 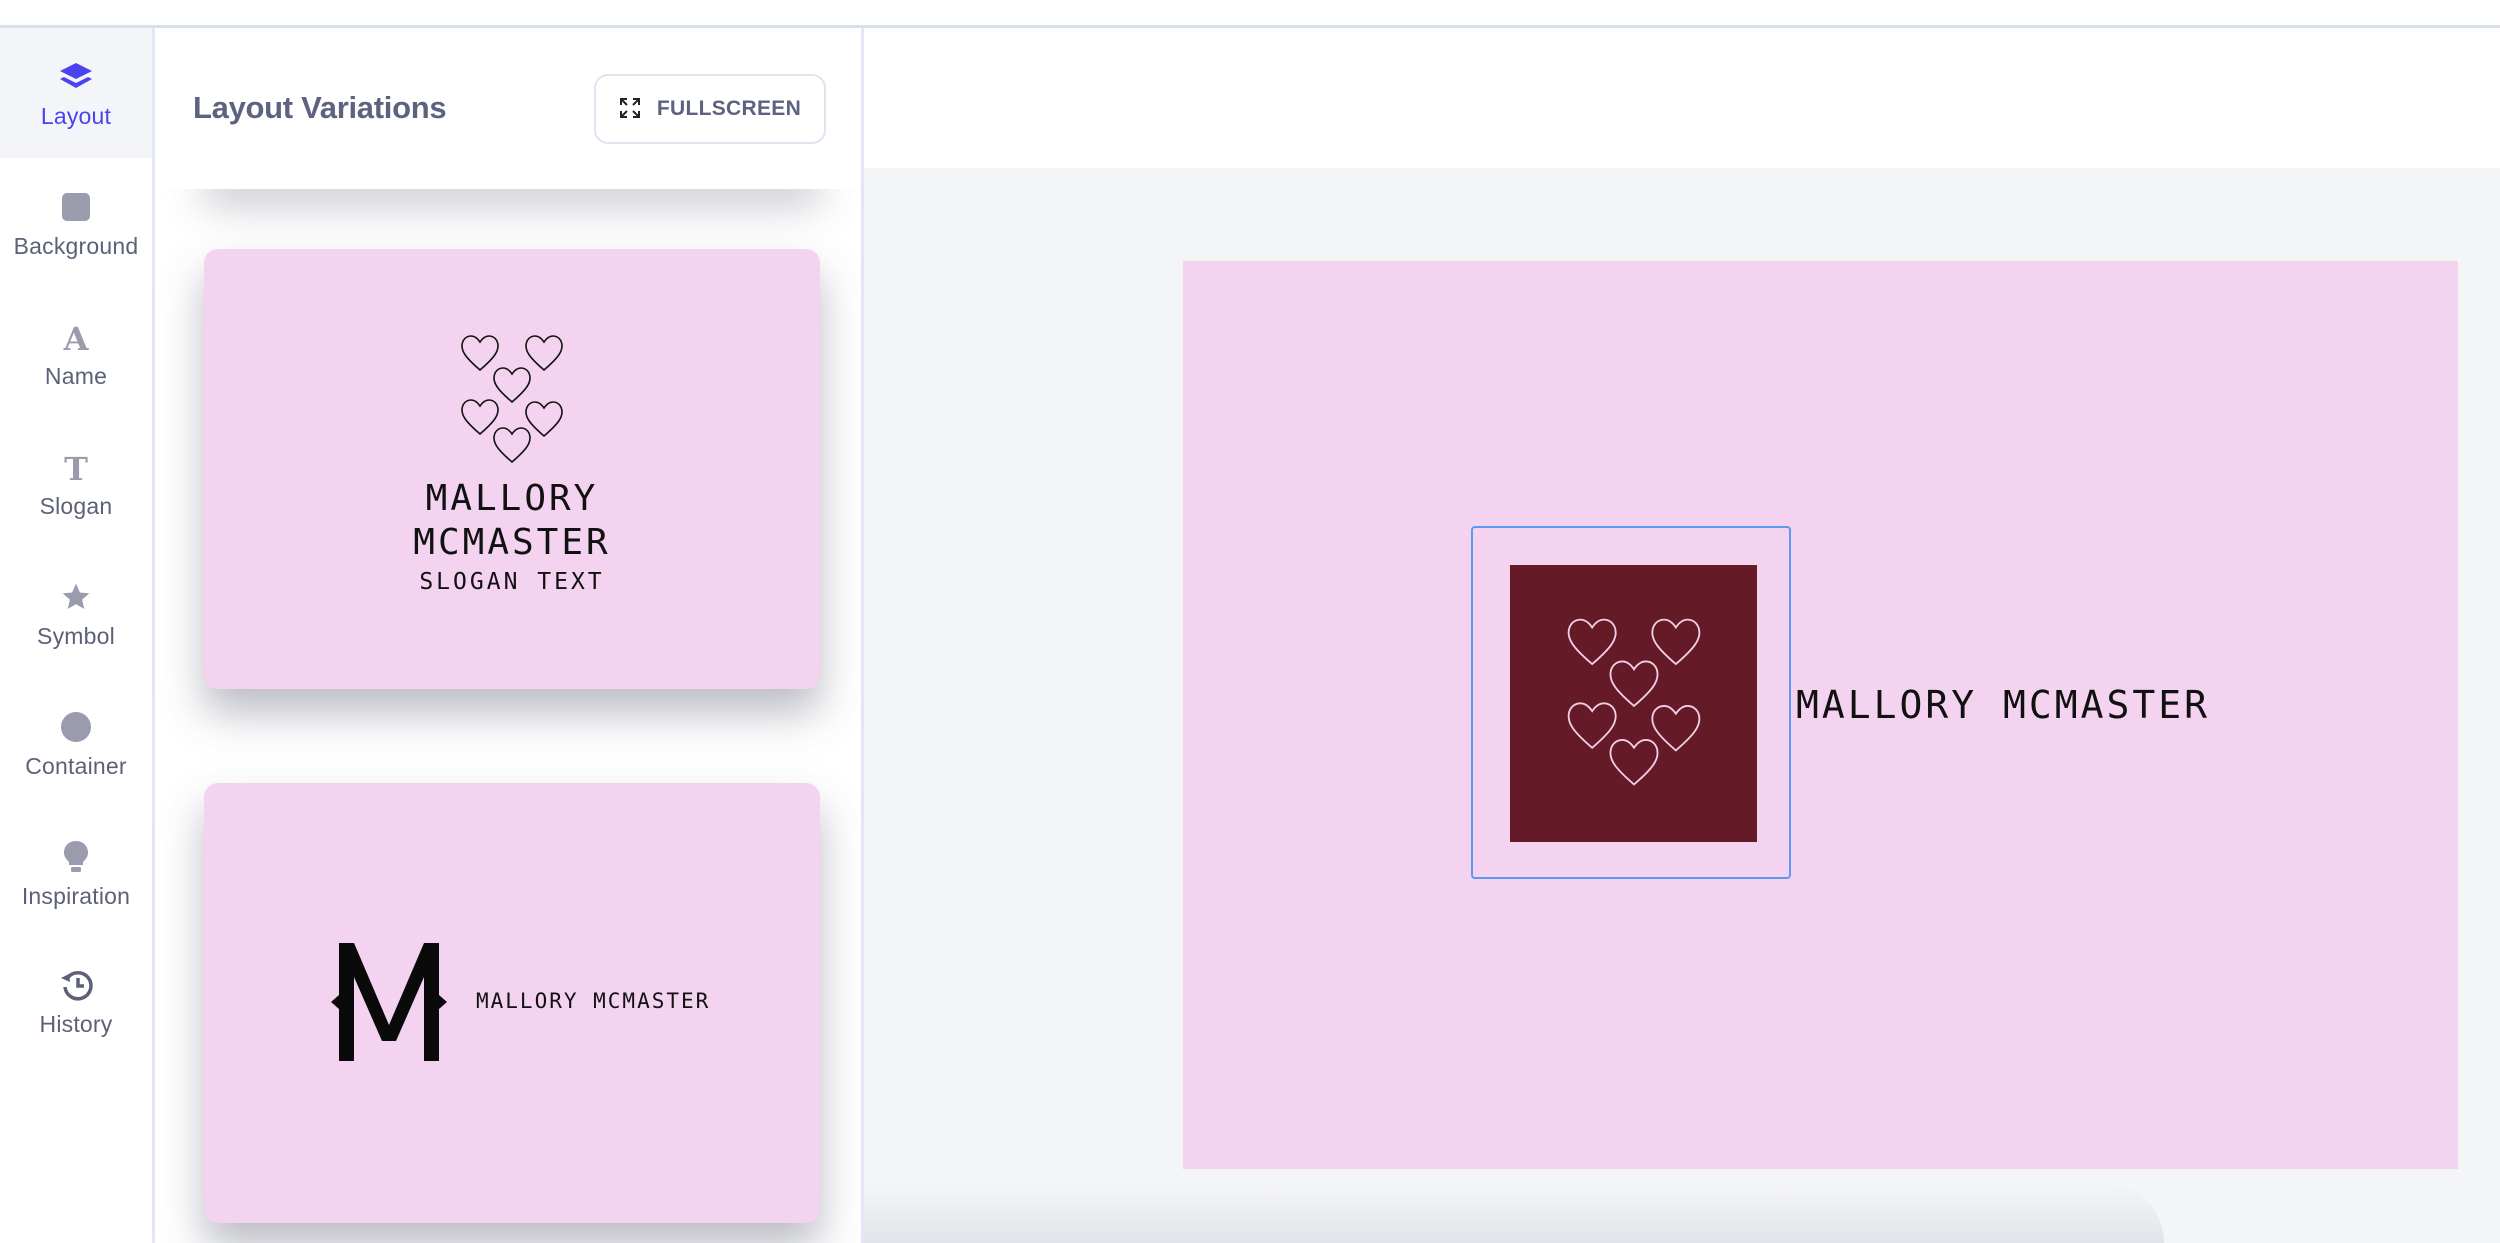 What do you see at coordinates (512, 498) in the screenshot?
I see `logo-name-line1: MALLORY` at bounding box center [512, 498].